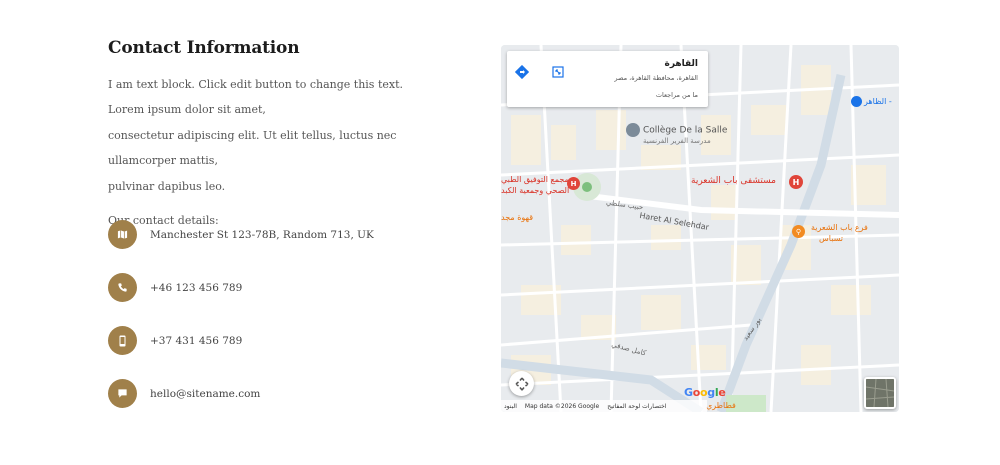 Image resolution: width=1000 pixels, height=465 pixels. Describe the element at coordinates (535, 190) in the screenshot. I see `hospital2-label-b: الصحي وجمعية الكبد` at that location.